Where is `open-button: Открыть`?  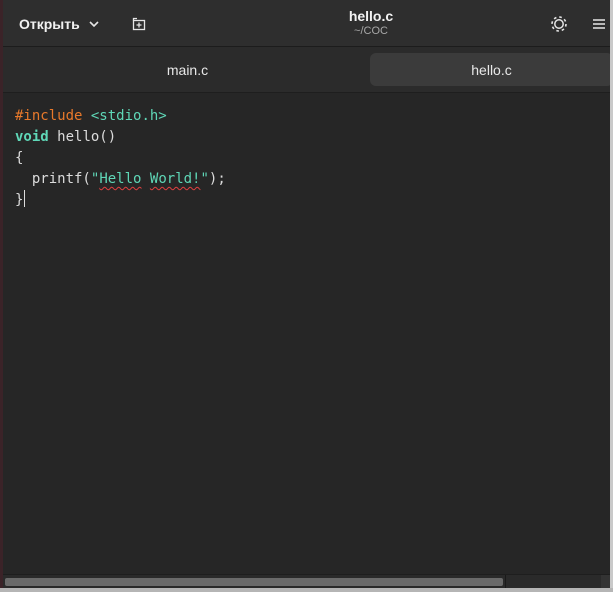
open-button: Открыть is located at coordinates (59, 24).